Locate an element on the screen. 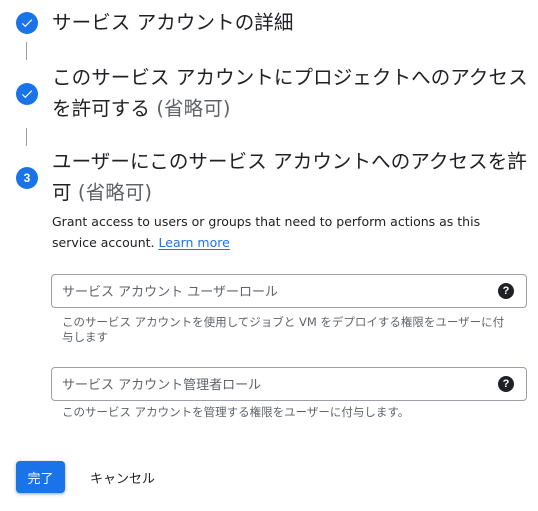  step-3-number-badge: 3 is located at coordinates (27, 178).